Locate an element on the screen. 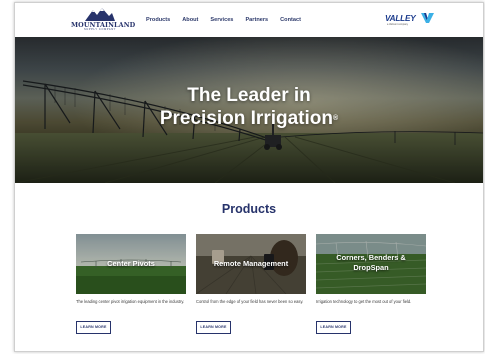 This screenshot has width=485, height=354. valley-tagline: a Valmont company is located at coordinates (397, 24).